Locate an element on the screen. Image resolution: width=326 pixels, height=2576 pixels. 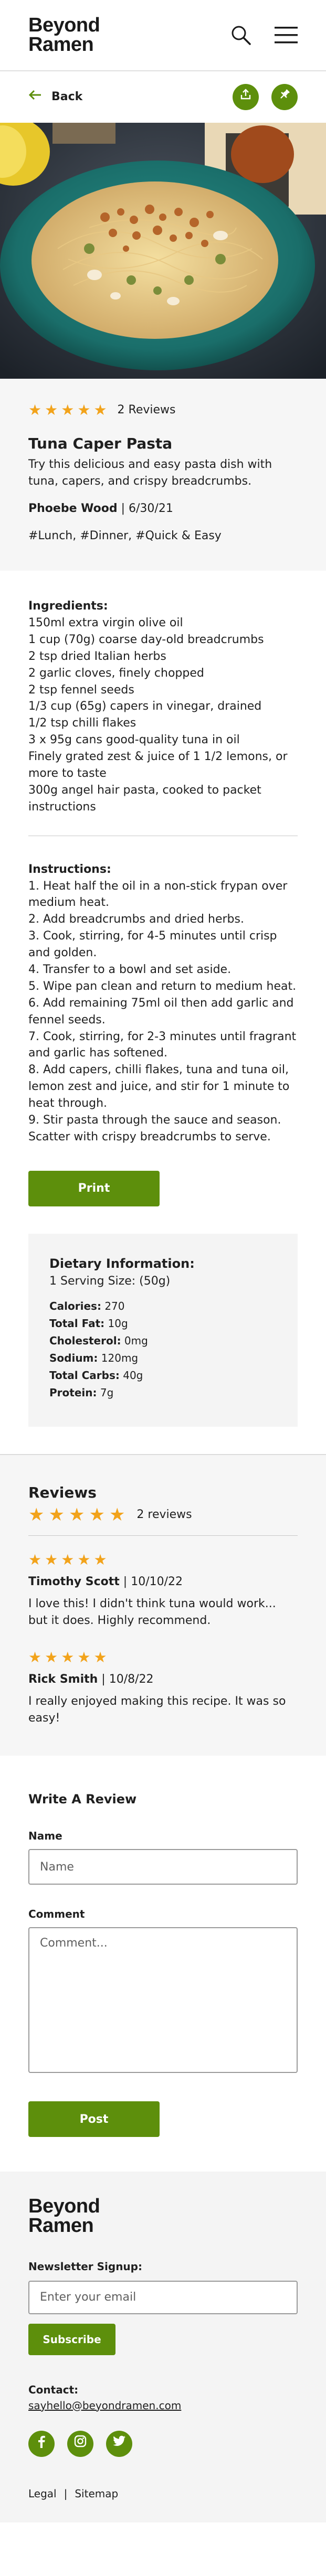
share-icon is located at coordinates (246, 97).